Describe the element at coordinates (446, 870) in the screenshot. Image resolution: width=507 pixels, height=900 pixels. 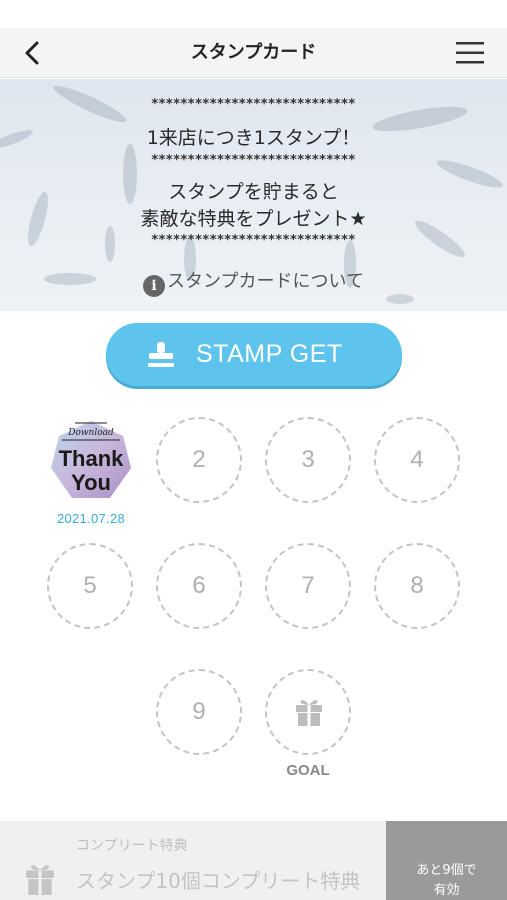
I see `remaining-count-line1: あと9個で` at that location.